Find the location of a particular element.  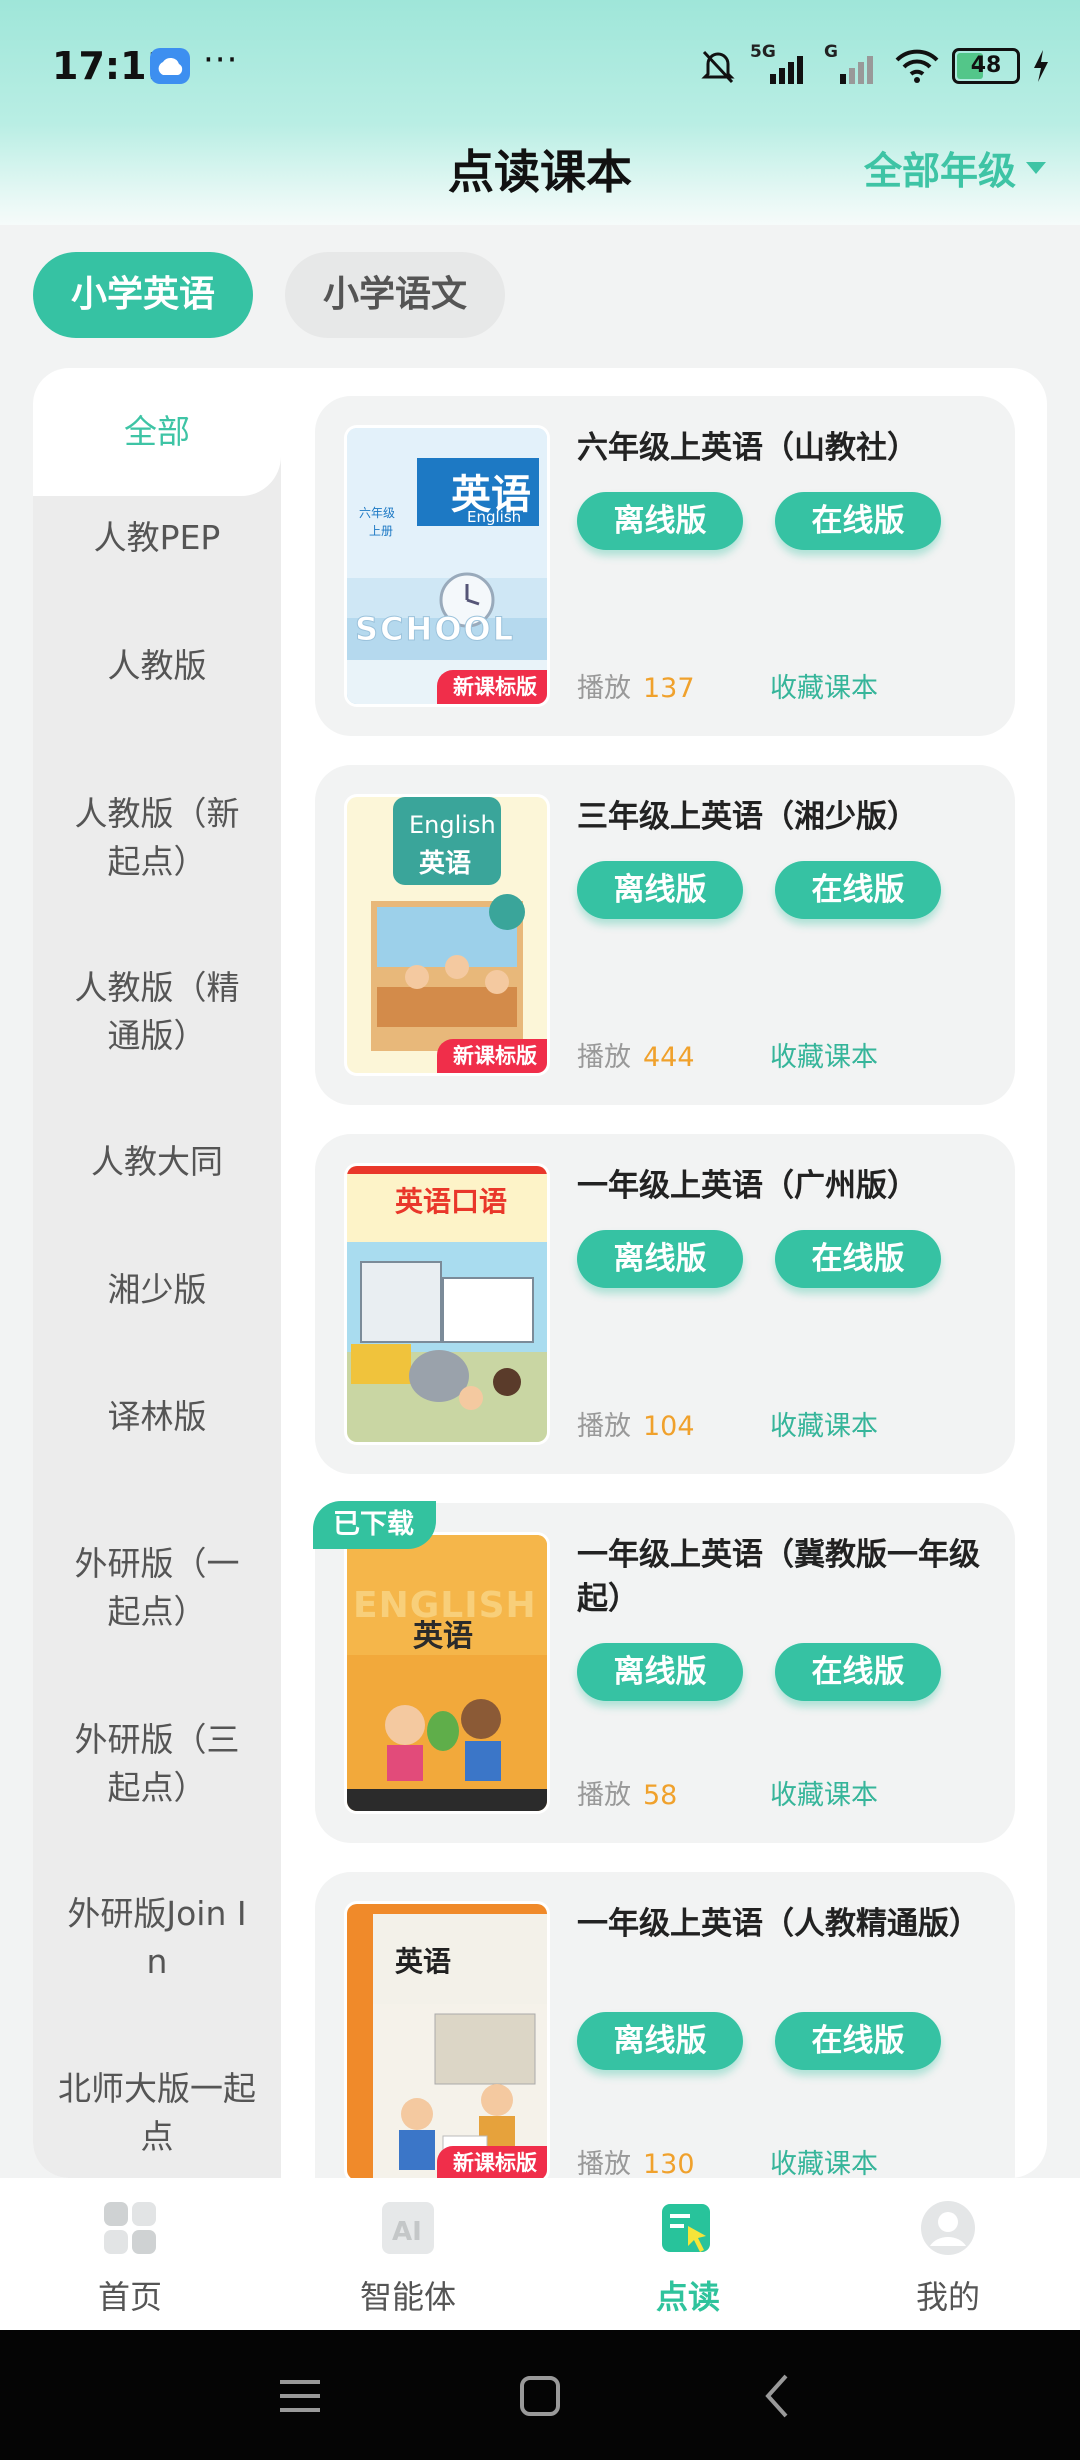

sidebar-item-renjiao: 人教版 is located at coordinates (157, 666).